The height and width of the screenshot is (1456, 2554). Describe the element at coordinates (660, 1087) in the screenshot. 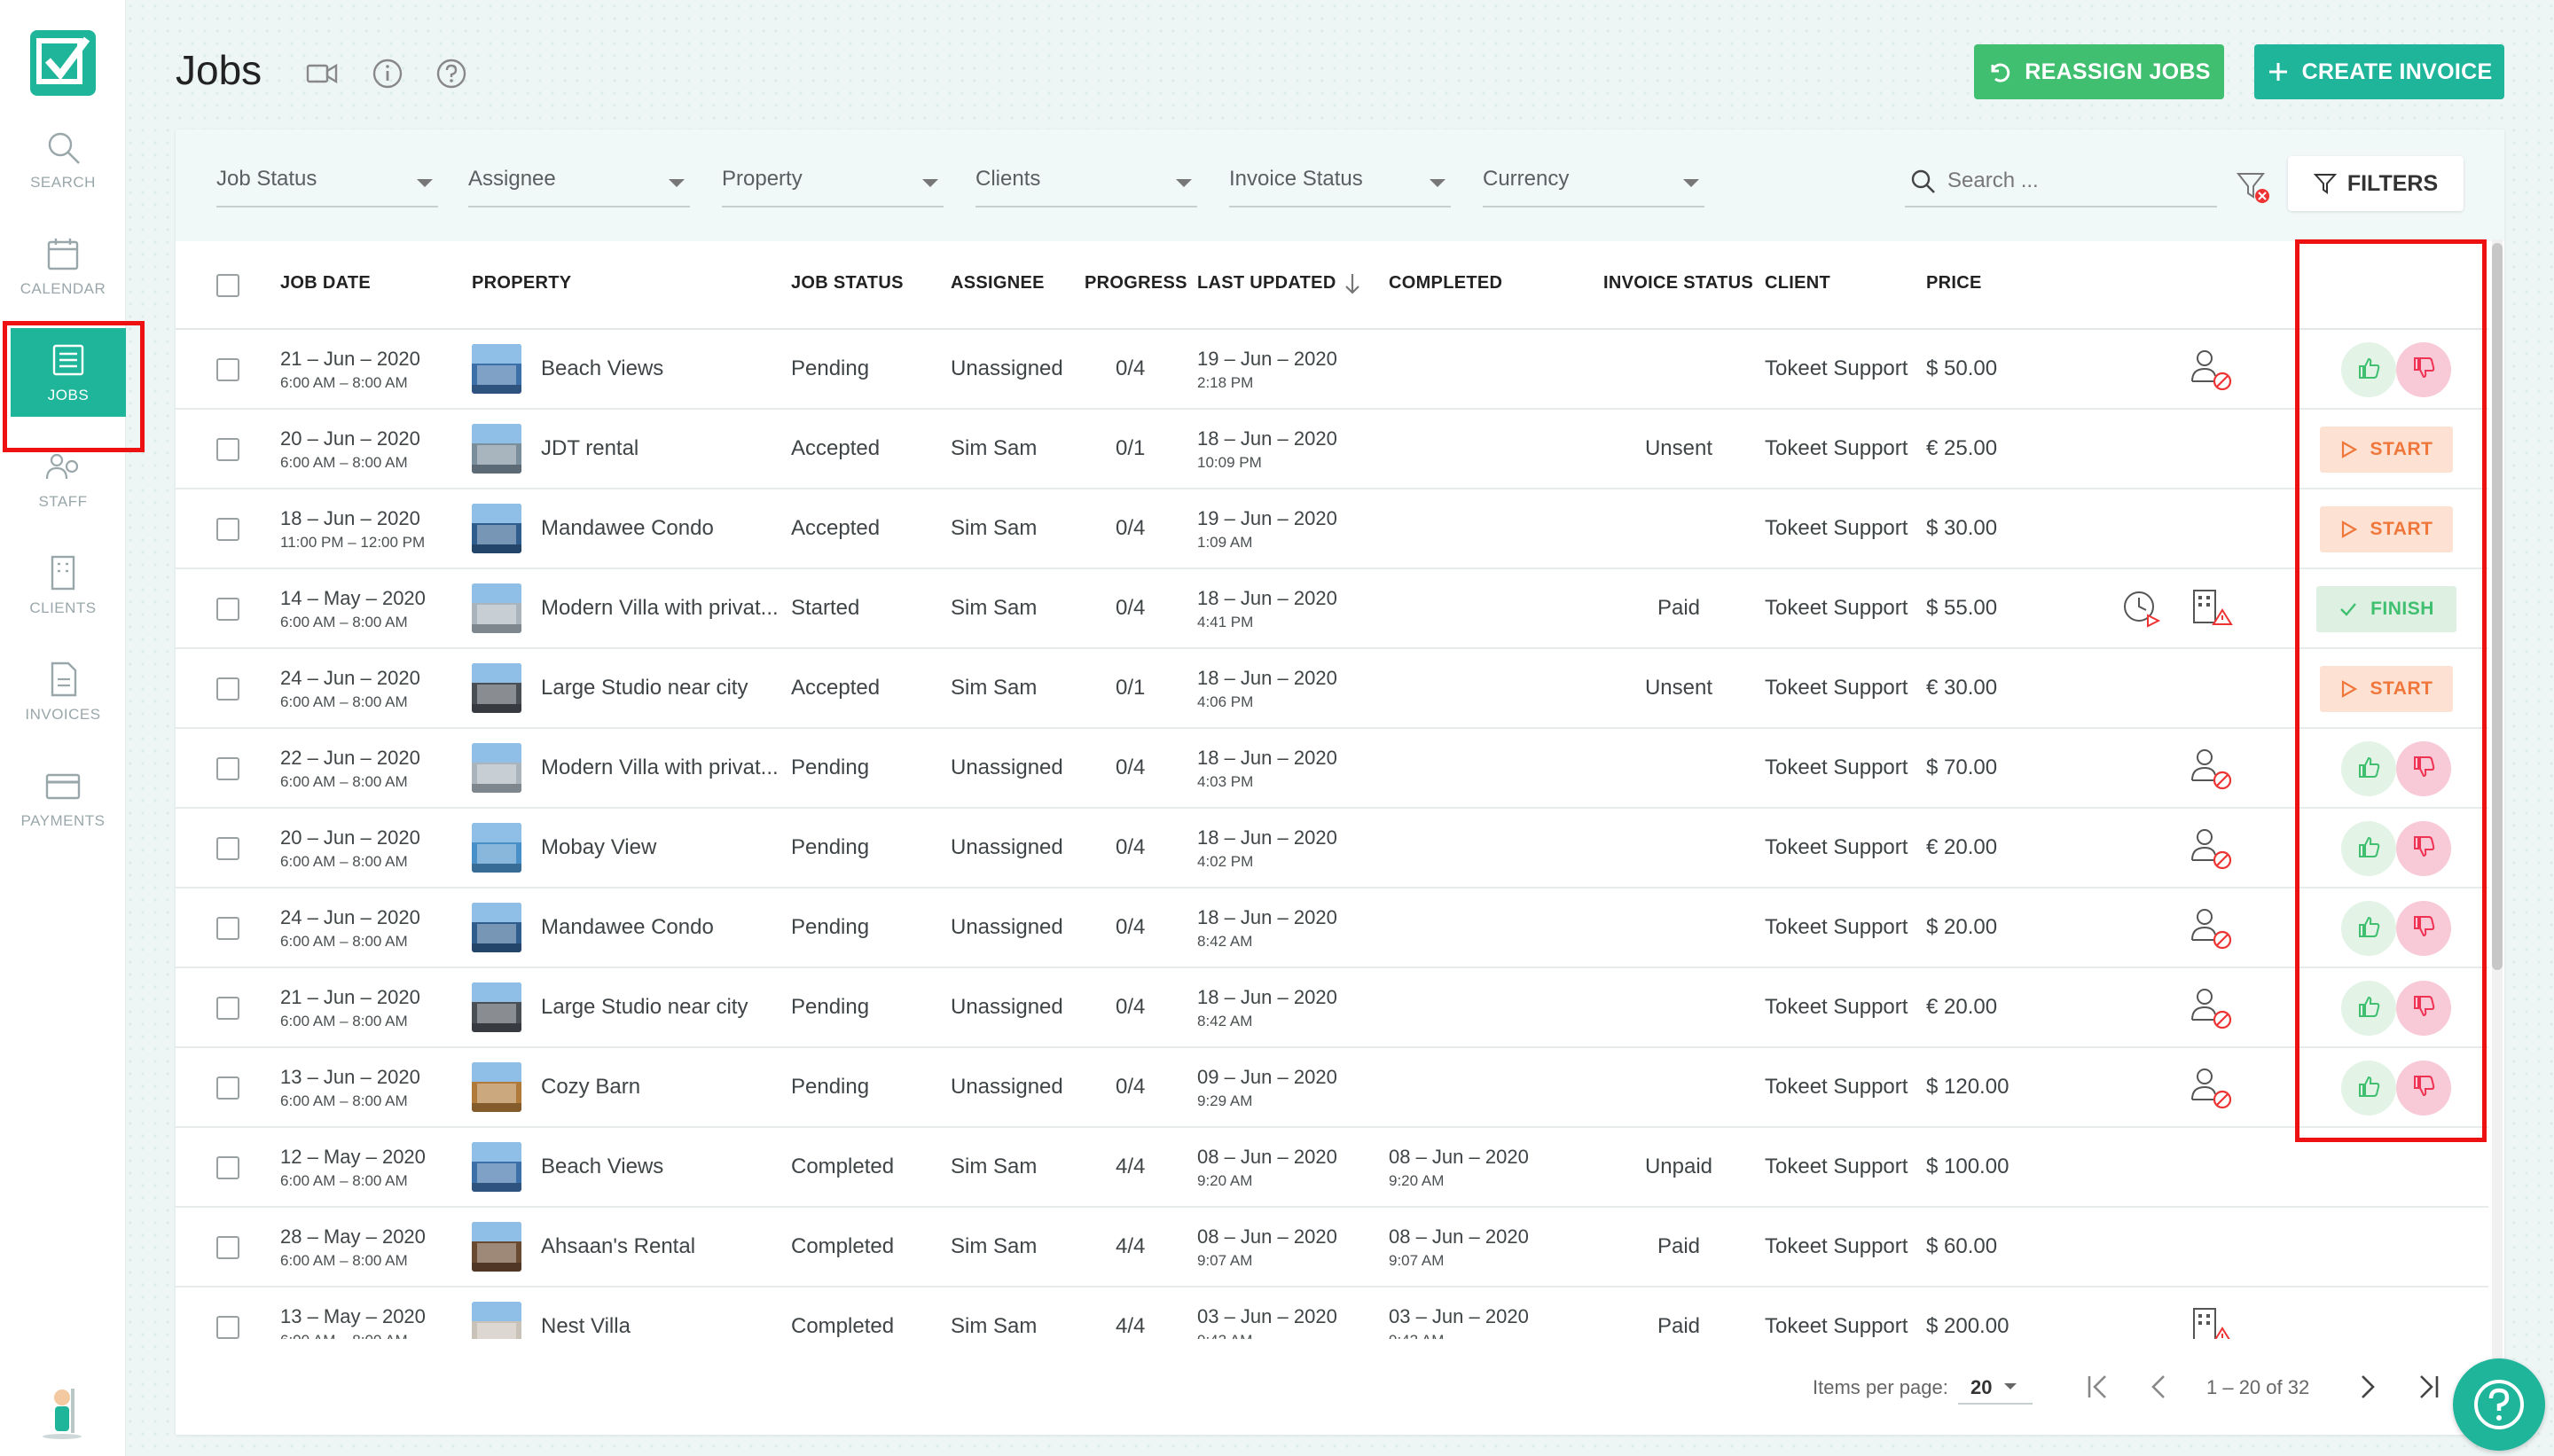

I see `property-name-link: Cozy Barn` at that location.